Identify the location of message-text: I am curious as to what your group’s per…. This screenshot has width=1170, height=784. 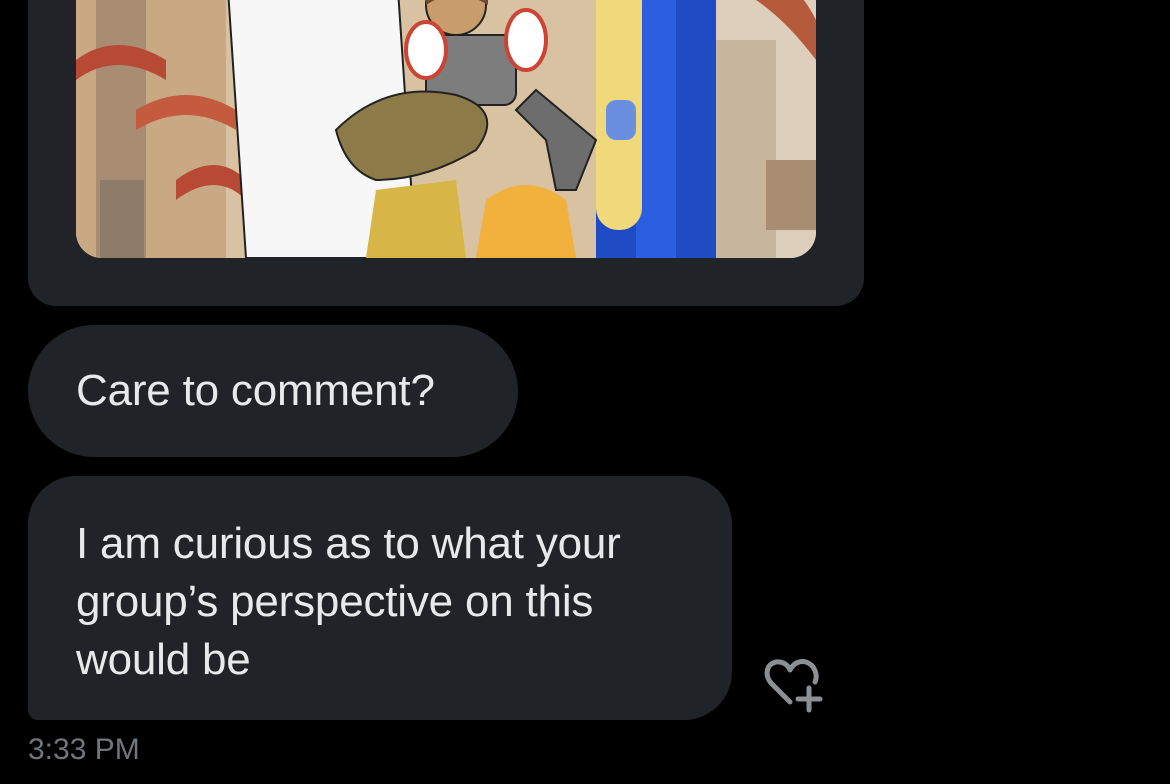
(348, 601).